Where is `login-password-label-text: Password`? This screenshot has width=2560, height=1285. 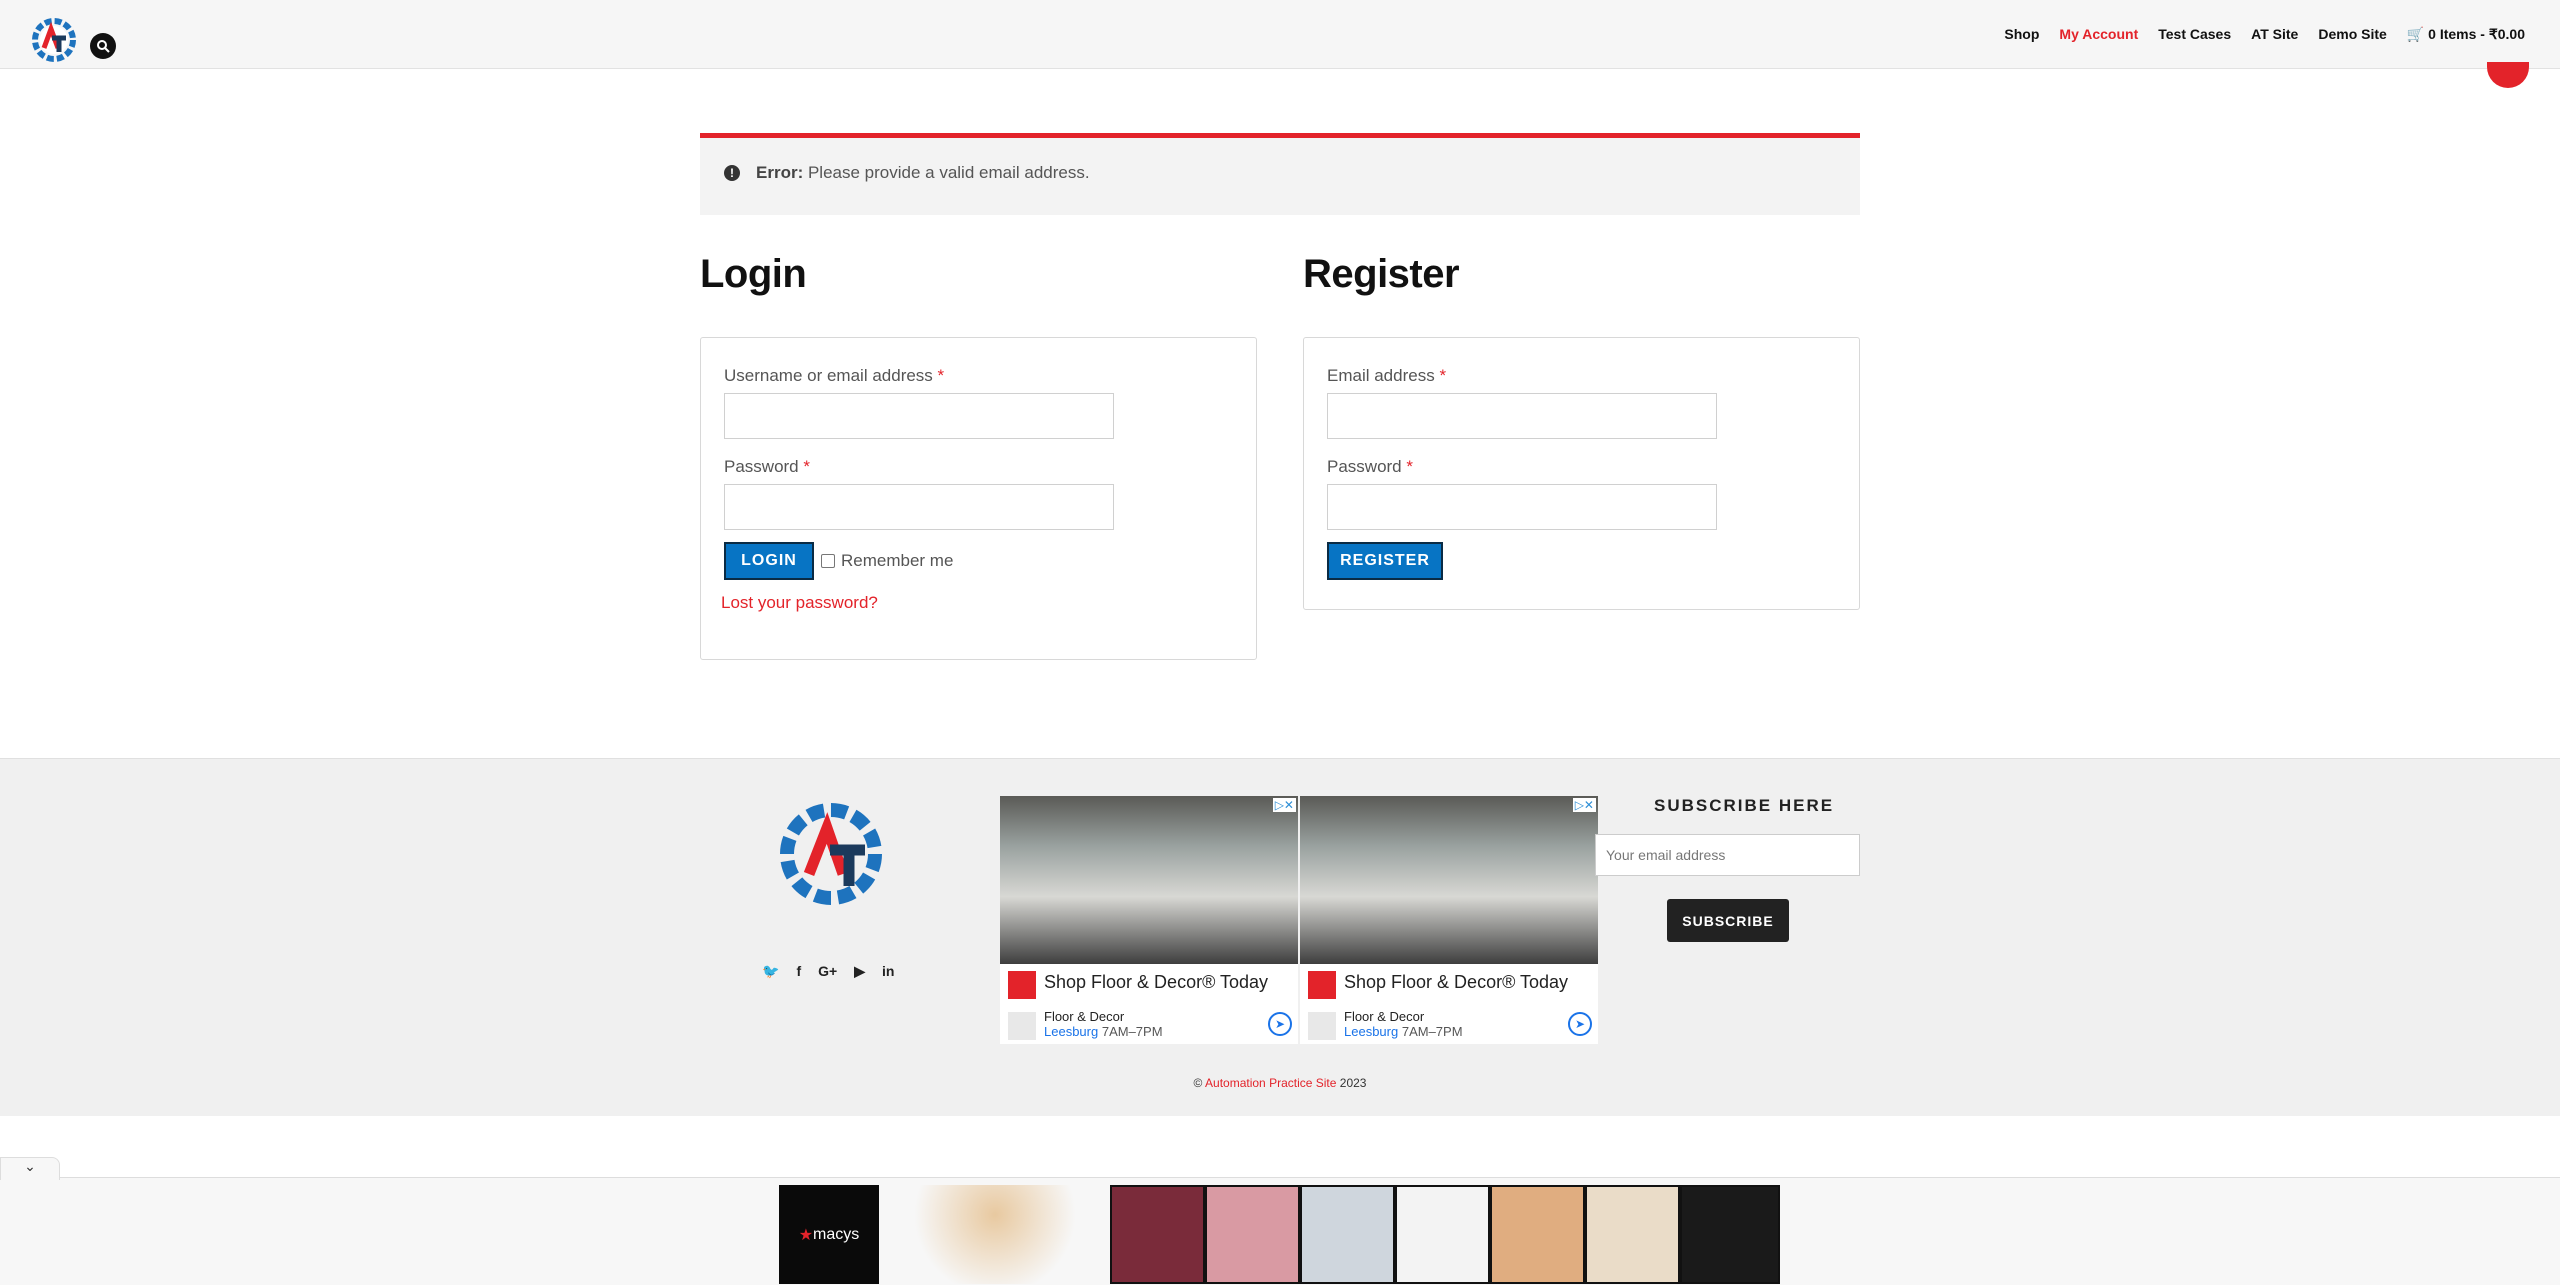
login-password-label-text: Password is located at coordinates (761, 466).